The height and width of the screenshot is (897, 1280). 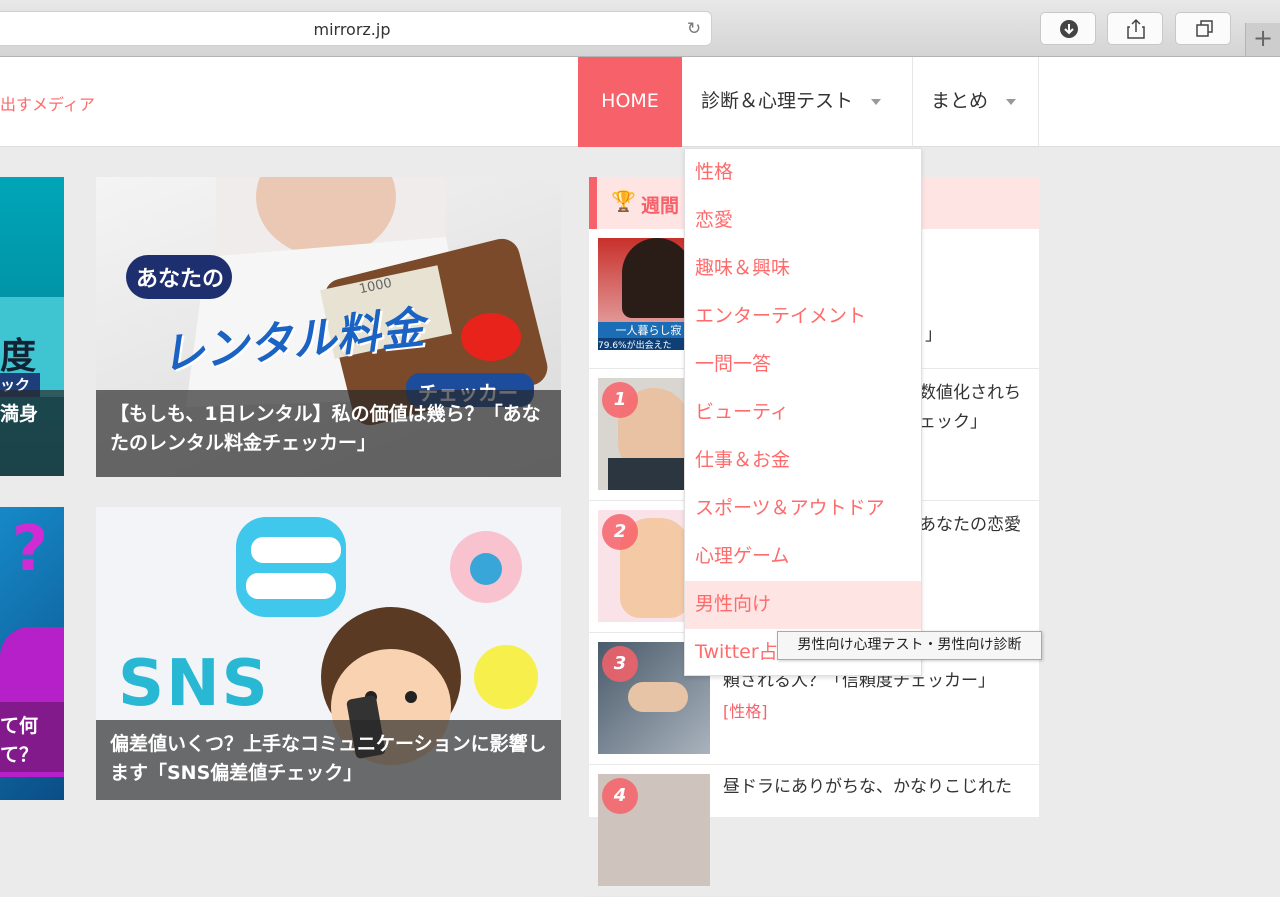 I want to click on nav-shindan: 診断＆心理テスト, so click(x=798, y=102).